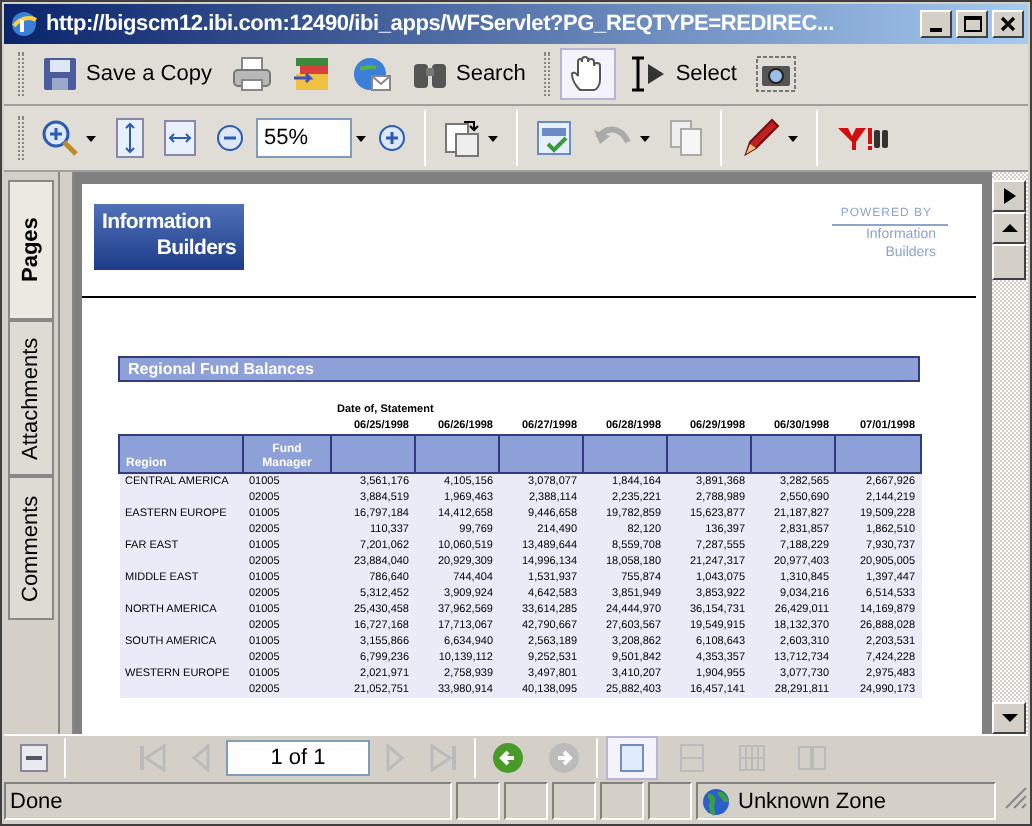  Describe the element at coordinates (31, 398) in the screenshot. I see `side-tab: Attachments` at that location.